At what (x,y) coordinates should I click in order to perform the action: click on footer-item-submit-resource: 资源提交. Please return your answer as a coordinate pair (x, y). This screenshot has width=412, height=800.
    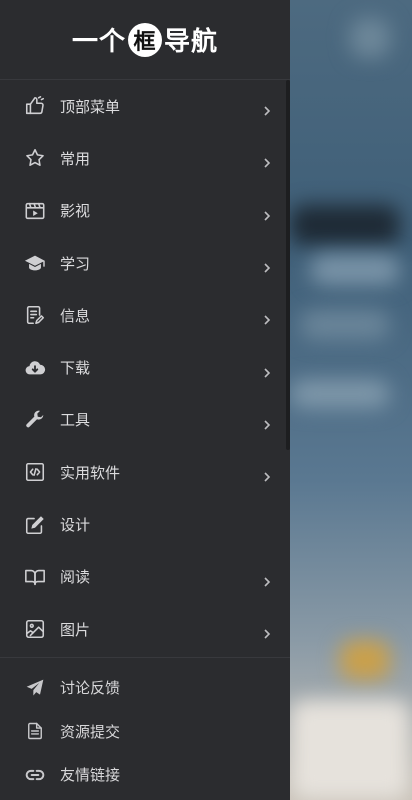
    Looking at the image, I should click on (145, 732).